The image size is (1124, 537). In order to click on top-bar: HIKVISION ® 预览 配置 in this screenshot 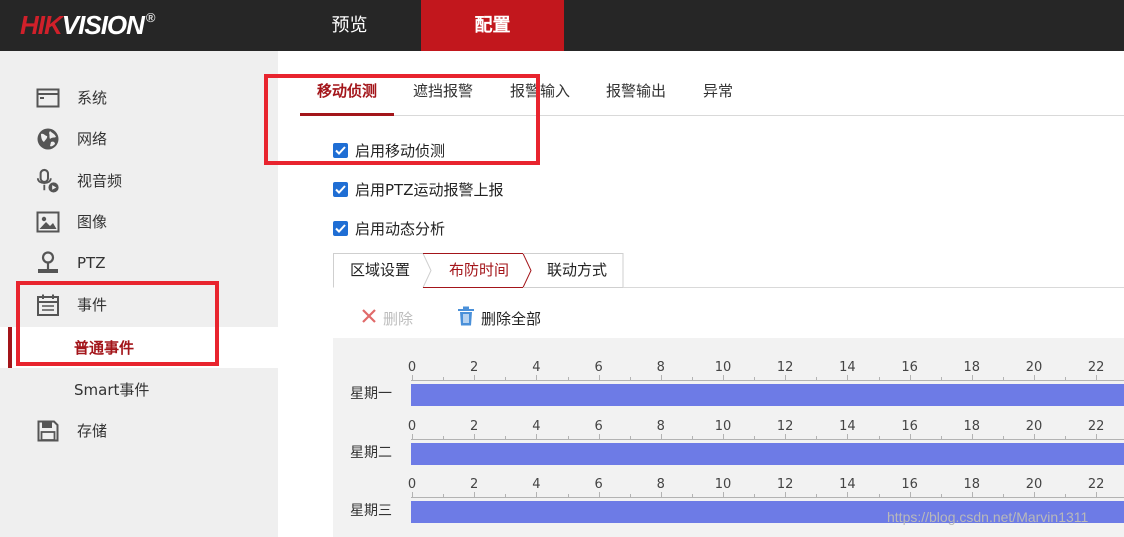, I will do `click(562, 25)`.